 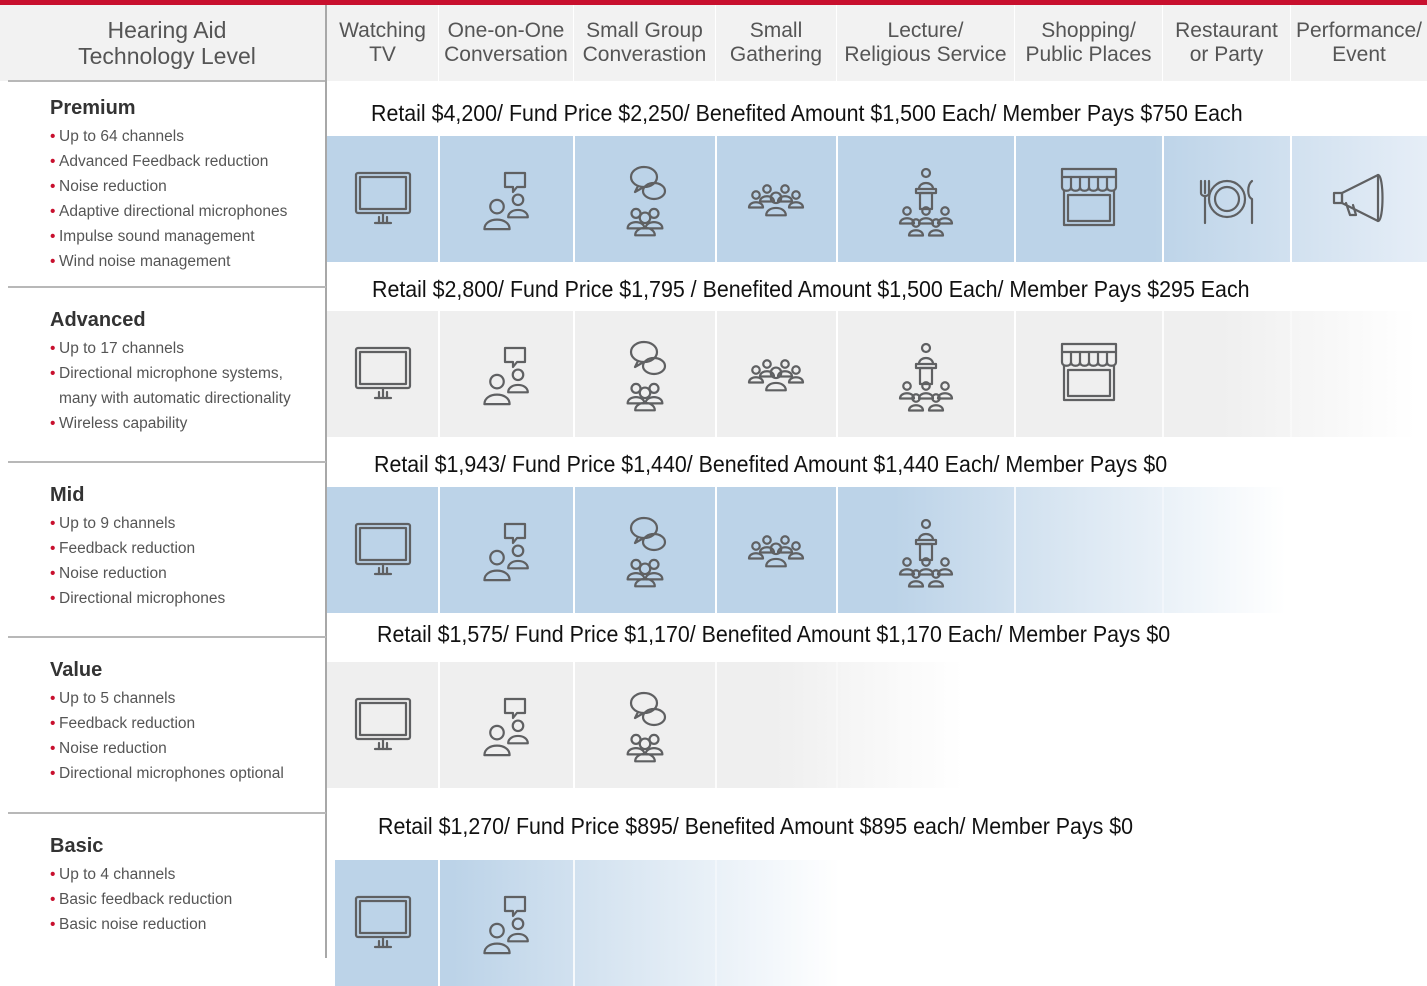 I want to click on tier-name: Basic, so click(x=77, y=846).